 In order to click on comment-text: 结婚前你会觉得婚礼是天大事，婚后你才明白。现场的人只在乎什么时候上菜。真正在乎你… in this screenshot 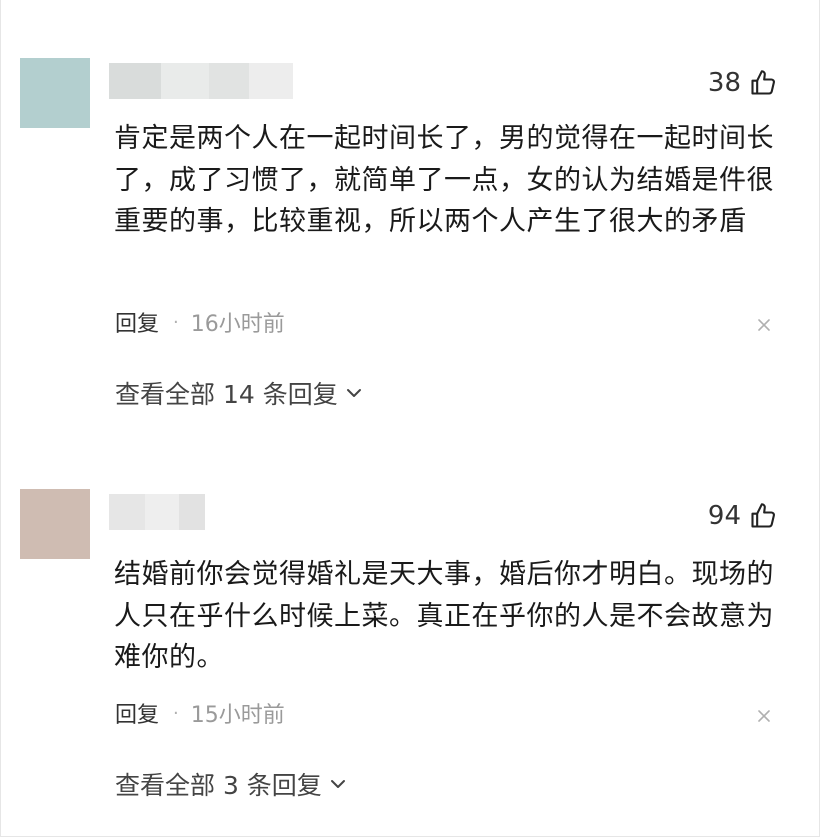, I will do `click(444, 616)`.